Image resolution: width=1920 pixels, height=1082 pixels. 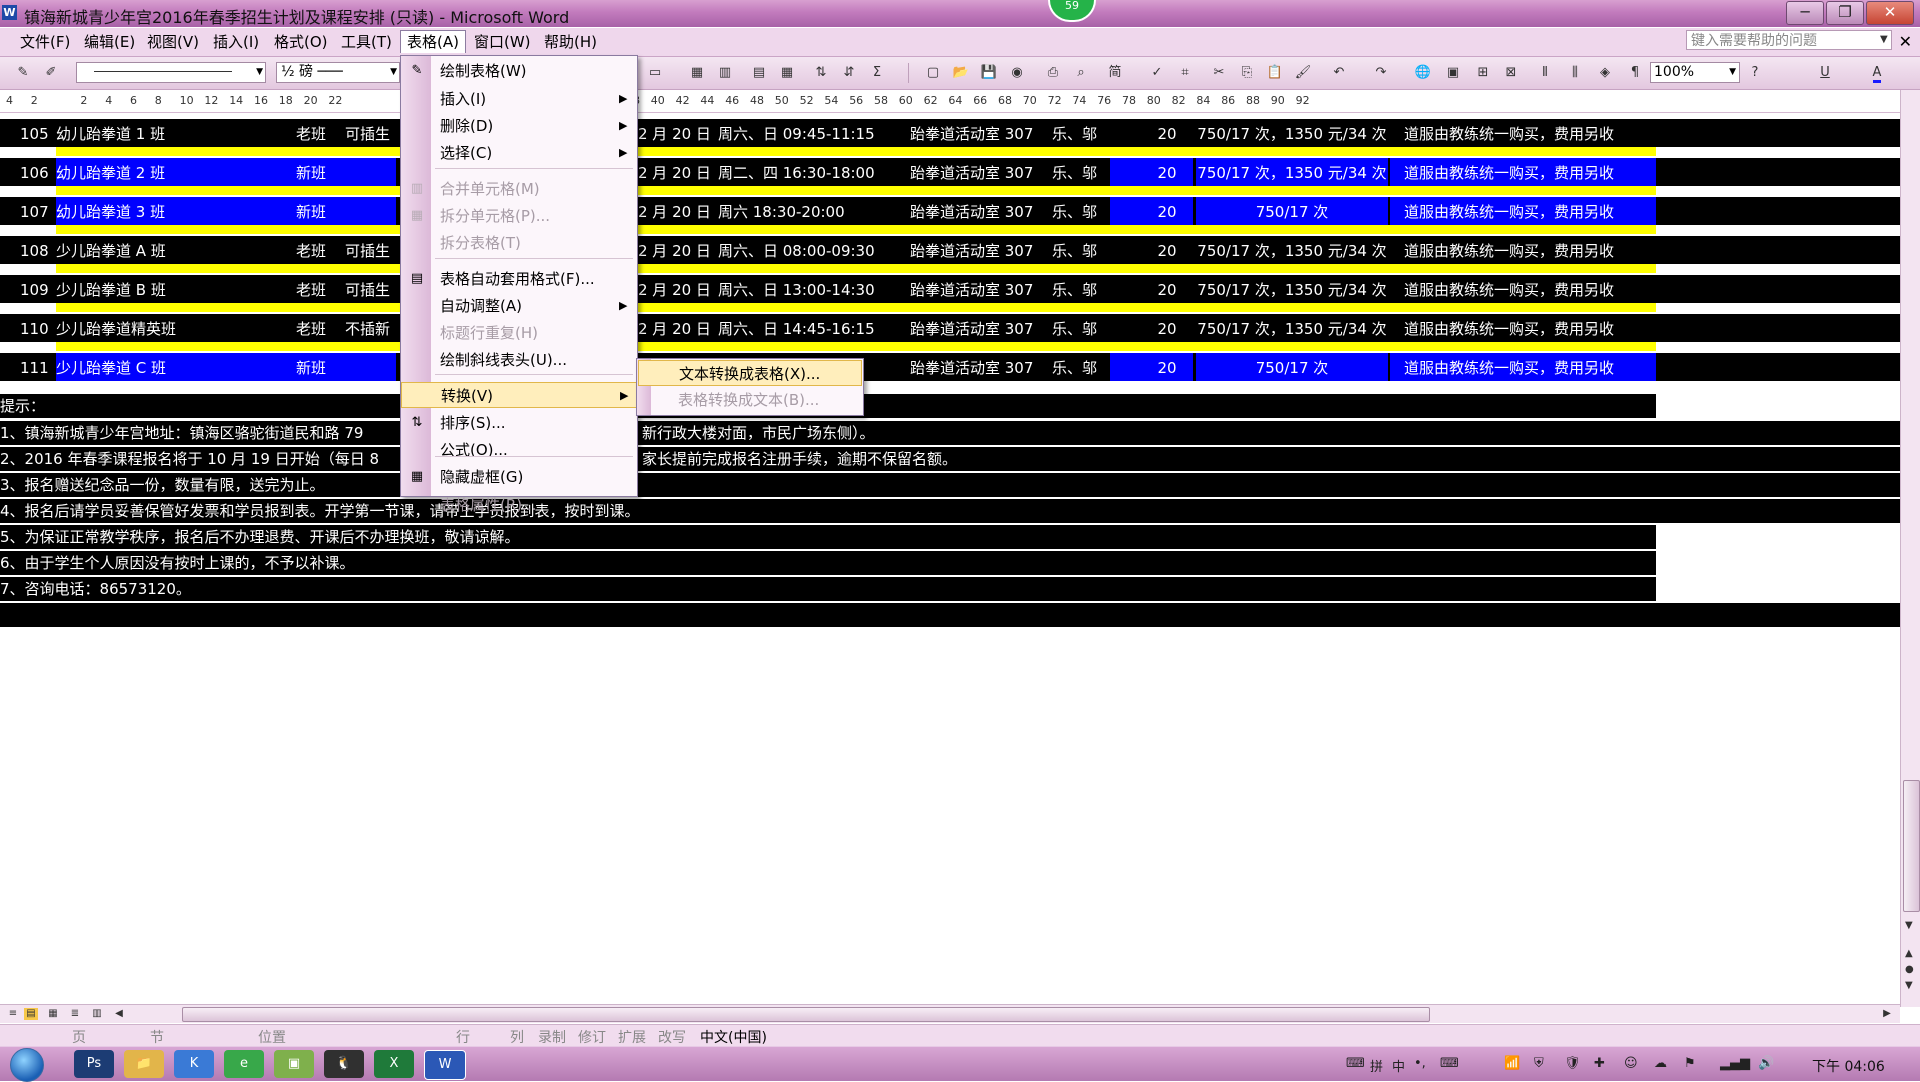 I want to click on cell-no: 105, so click(x=38, y=133).